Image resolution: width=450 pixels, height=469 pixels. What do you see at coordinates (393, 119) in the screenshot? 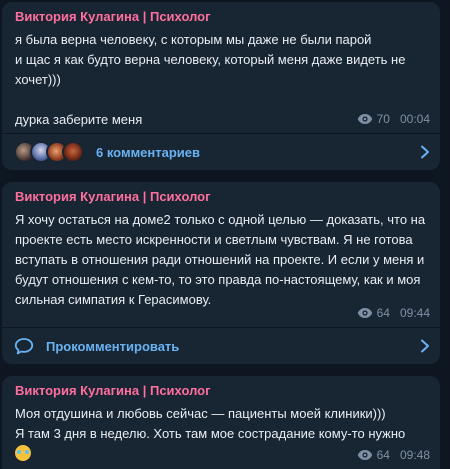
I see `post-meta: 70 00:04` at bounding box center [393, 119].